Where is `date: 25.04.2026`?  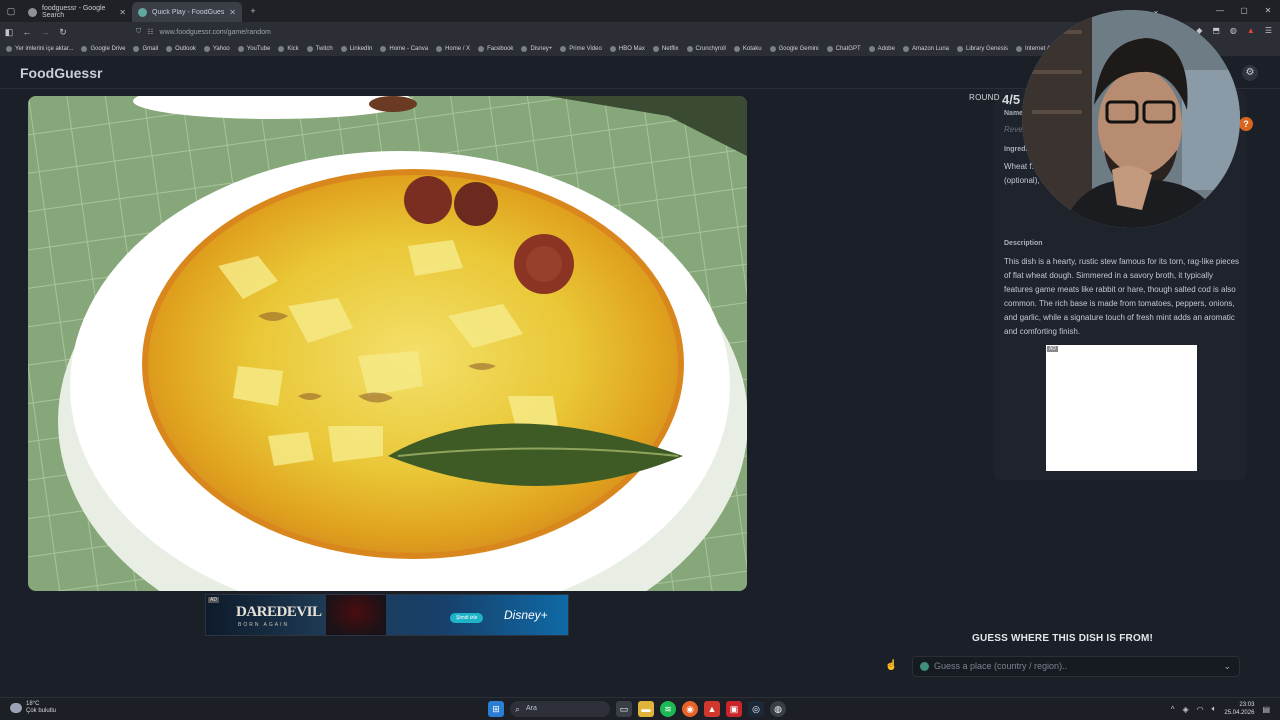
date: 25.04.2026 is located at coordinates (1239, 713).